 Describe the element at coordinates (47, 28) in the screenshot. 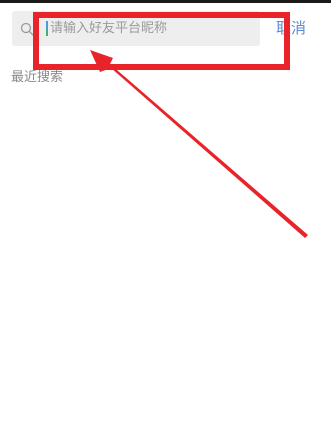

I see `text-cursor` at that location.